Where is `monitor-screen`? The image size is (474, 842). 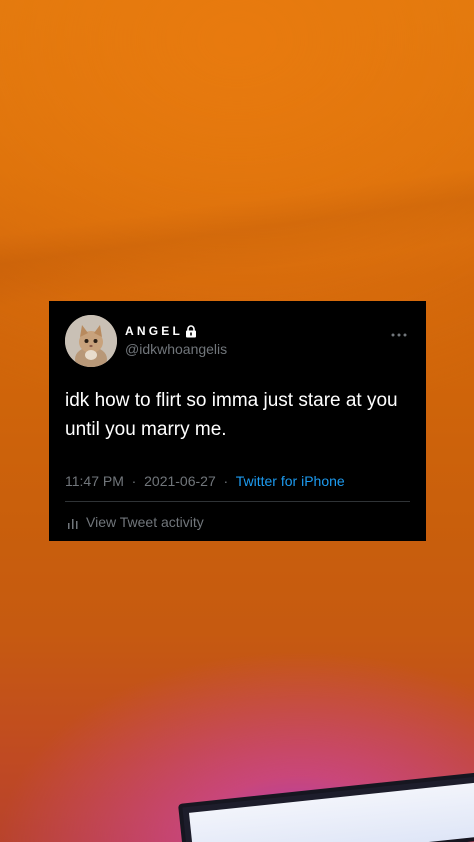 monitor-screen is located at coordinates (331, 812).